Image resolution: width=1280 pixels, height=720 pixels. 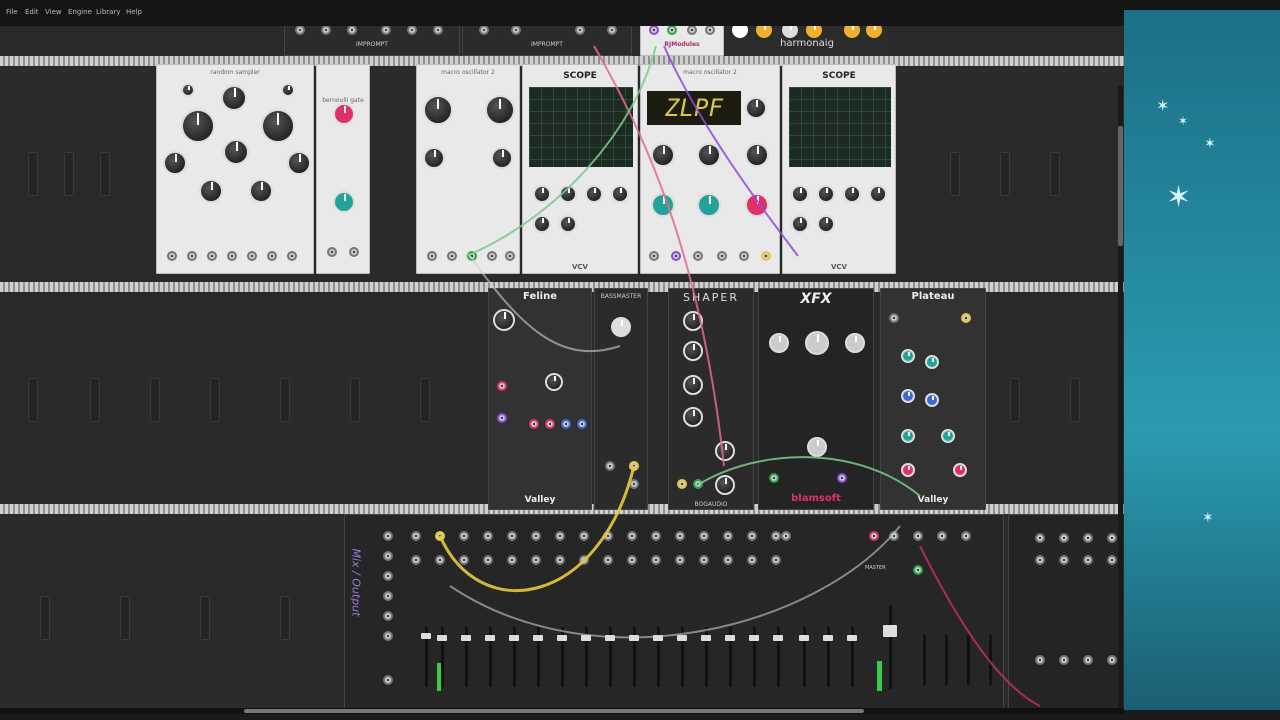 I want to click on menu-library: Library, so click(x=108, y=12).